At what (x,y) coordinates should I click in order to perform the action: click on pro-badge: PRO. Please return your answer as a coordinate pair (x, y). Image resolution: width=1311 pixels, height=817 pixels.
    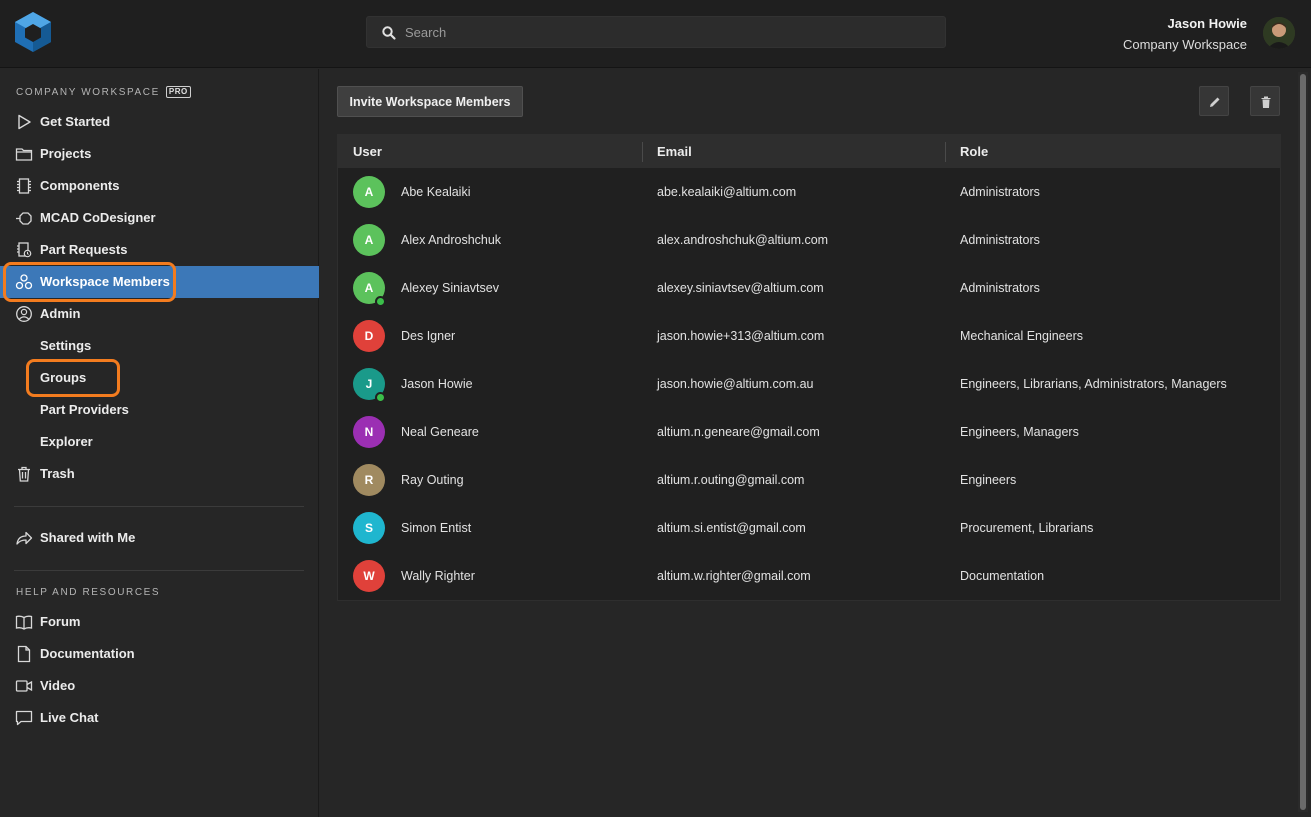
    Looking at the image, I should click on (178, 92).